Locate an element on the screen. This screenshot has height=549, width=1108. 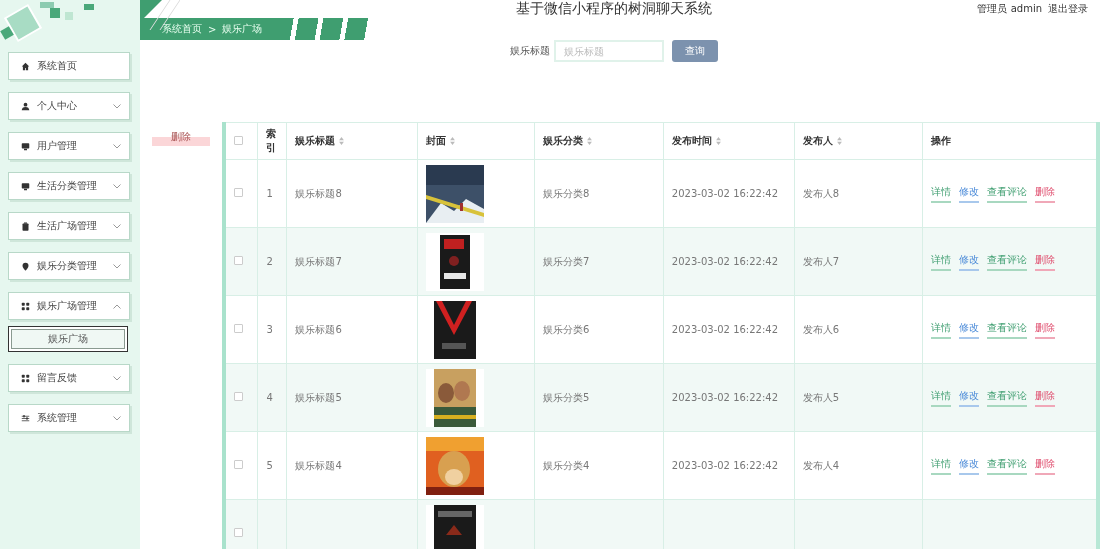
search-button: 查询 is located at coordinates (695, 51).